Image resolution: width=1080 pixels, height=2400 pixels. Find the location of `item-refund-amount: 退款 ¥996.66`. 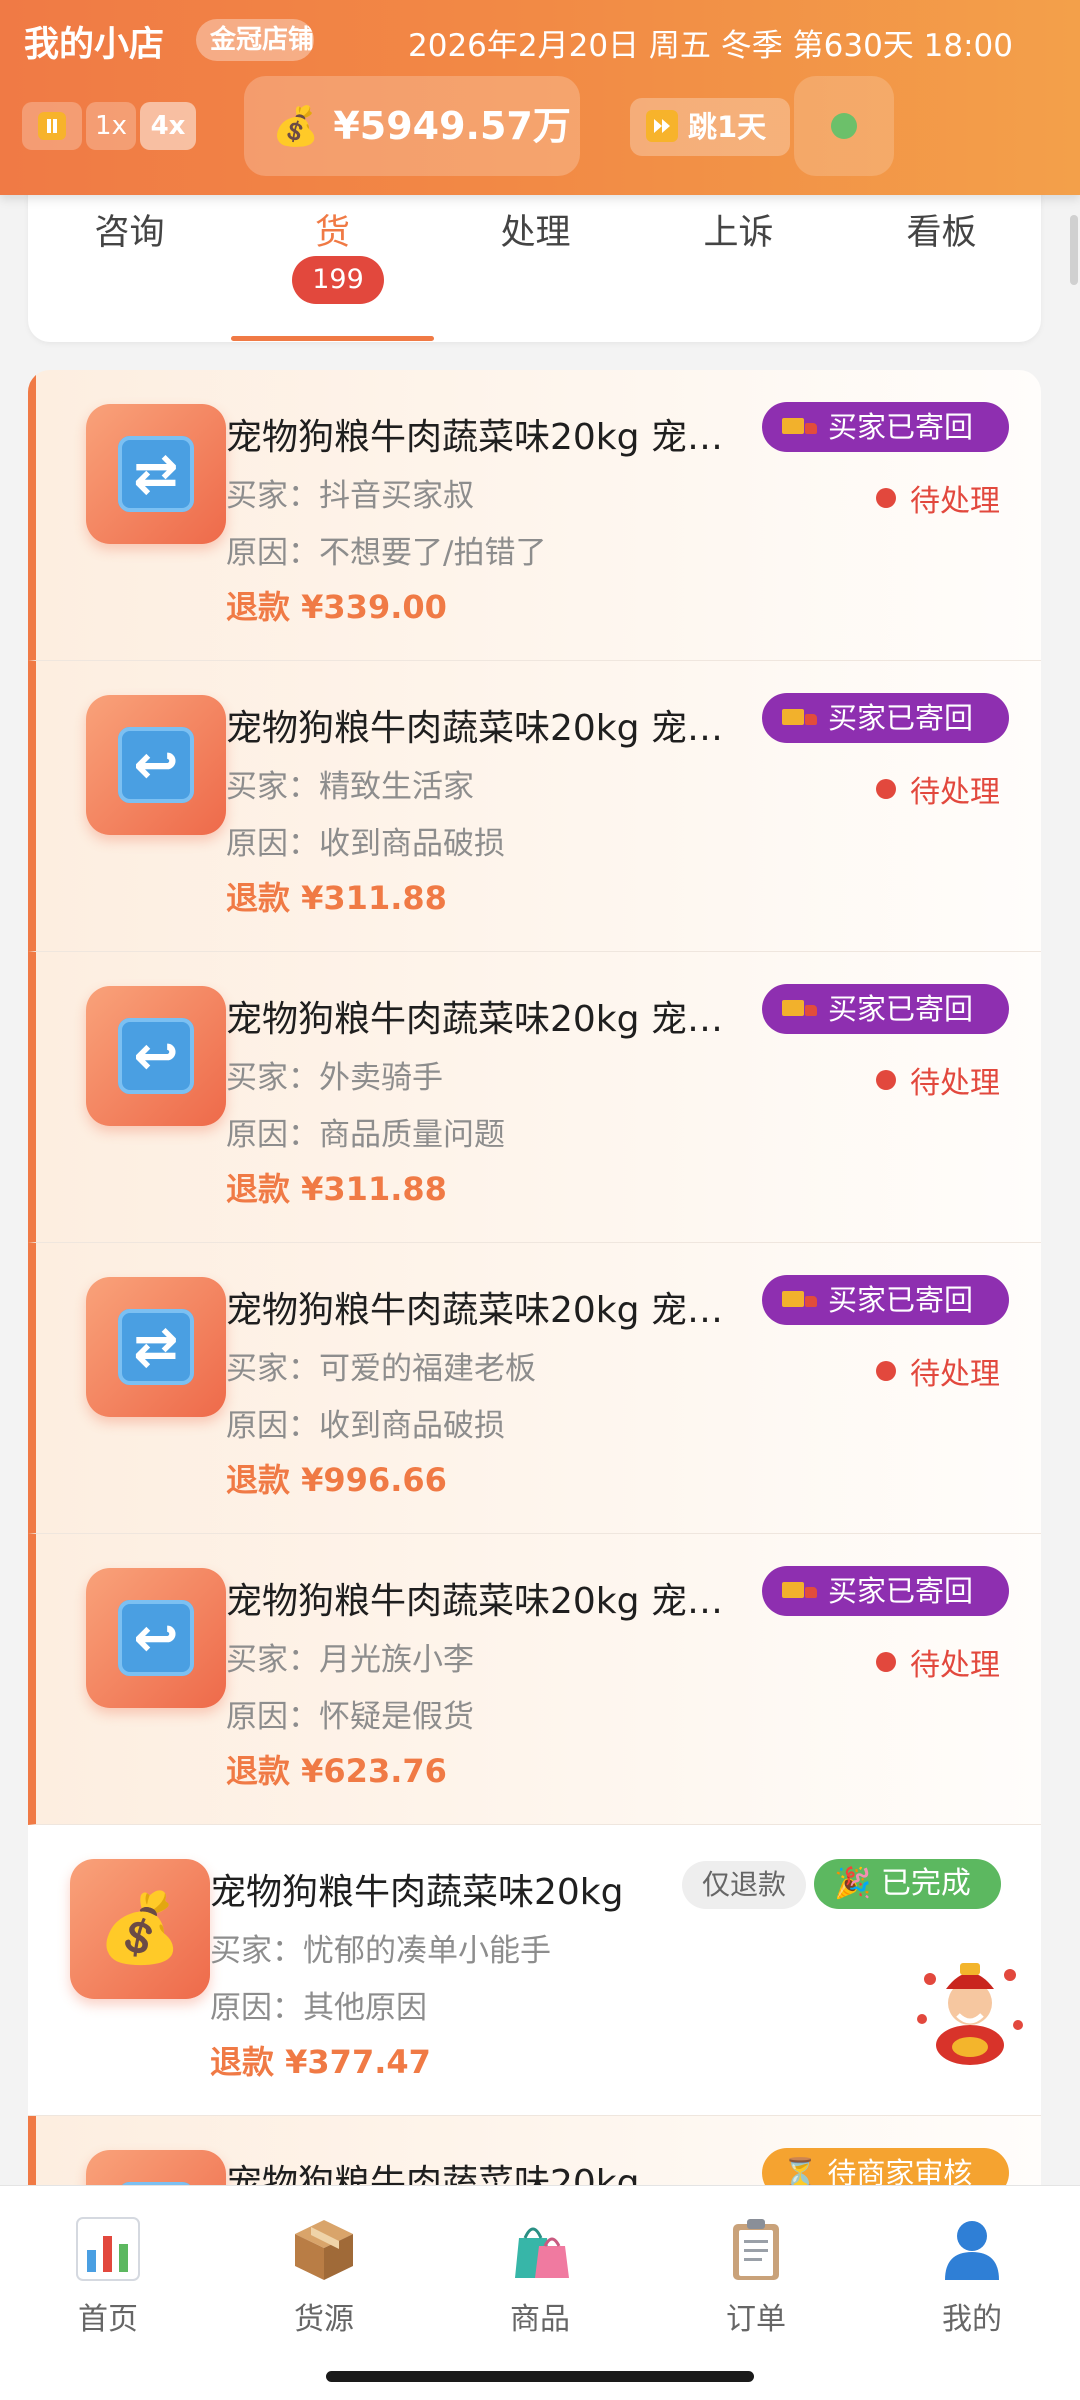

item-refund-amount: 退款 ¥996.66 is located at coordinates (336, 1480).